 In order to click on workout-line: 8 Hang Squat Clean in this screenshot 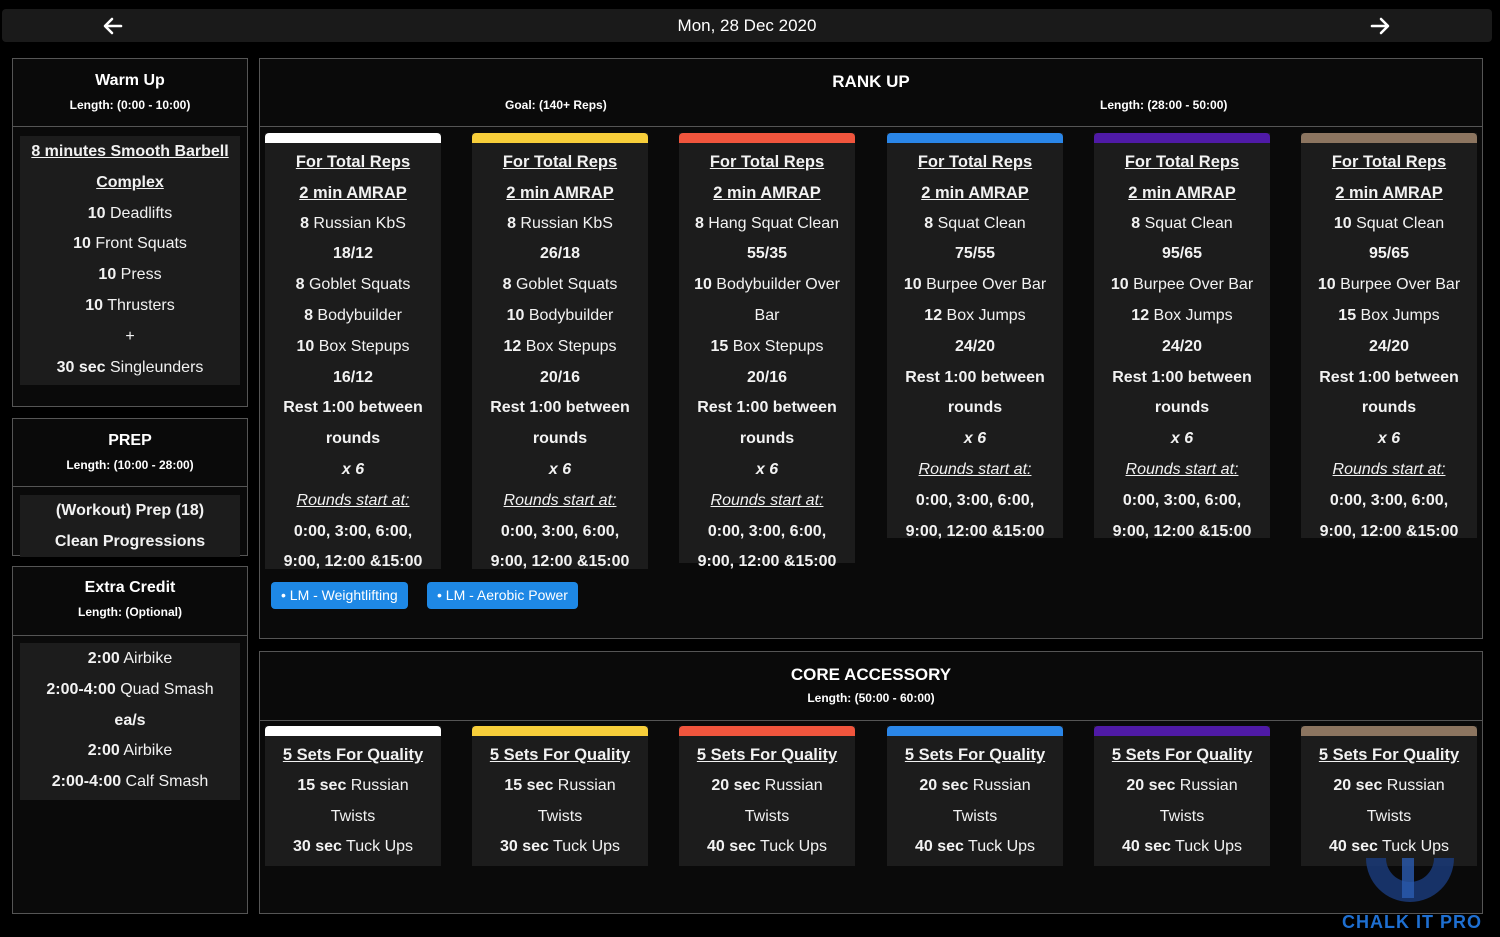, I will do `click(767, 224)`.